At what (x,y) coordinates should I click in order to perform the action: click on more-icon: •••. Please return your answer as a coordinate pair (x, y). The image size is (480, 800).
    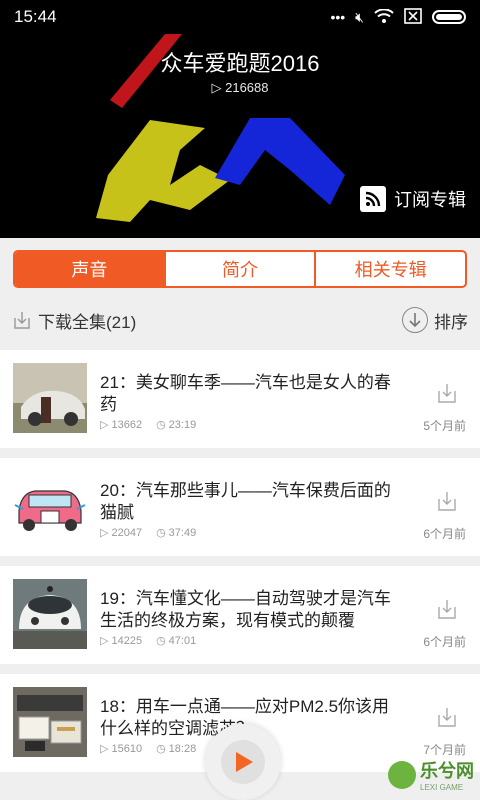
    Looking at the image, I should click on (338, 17).